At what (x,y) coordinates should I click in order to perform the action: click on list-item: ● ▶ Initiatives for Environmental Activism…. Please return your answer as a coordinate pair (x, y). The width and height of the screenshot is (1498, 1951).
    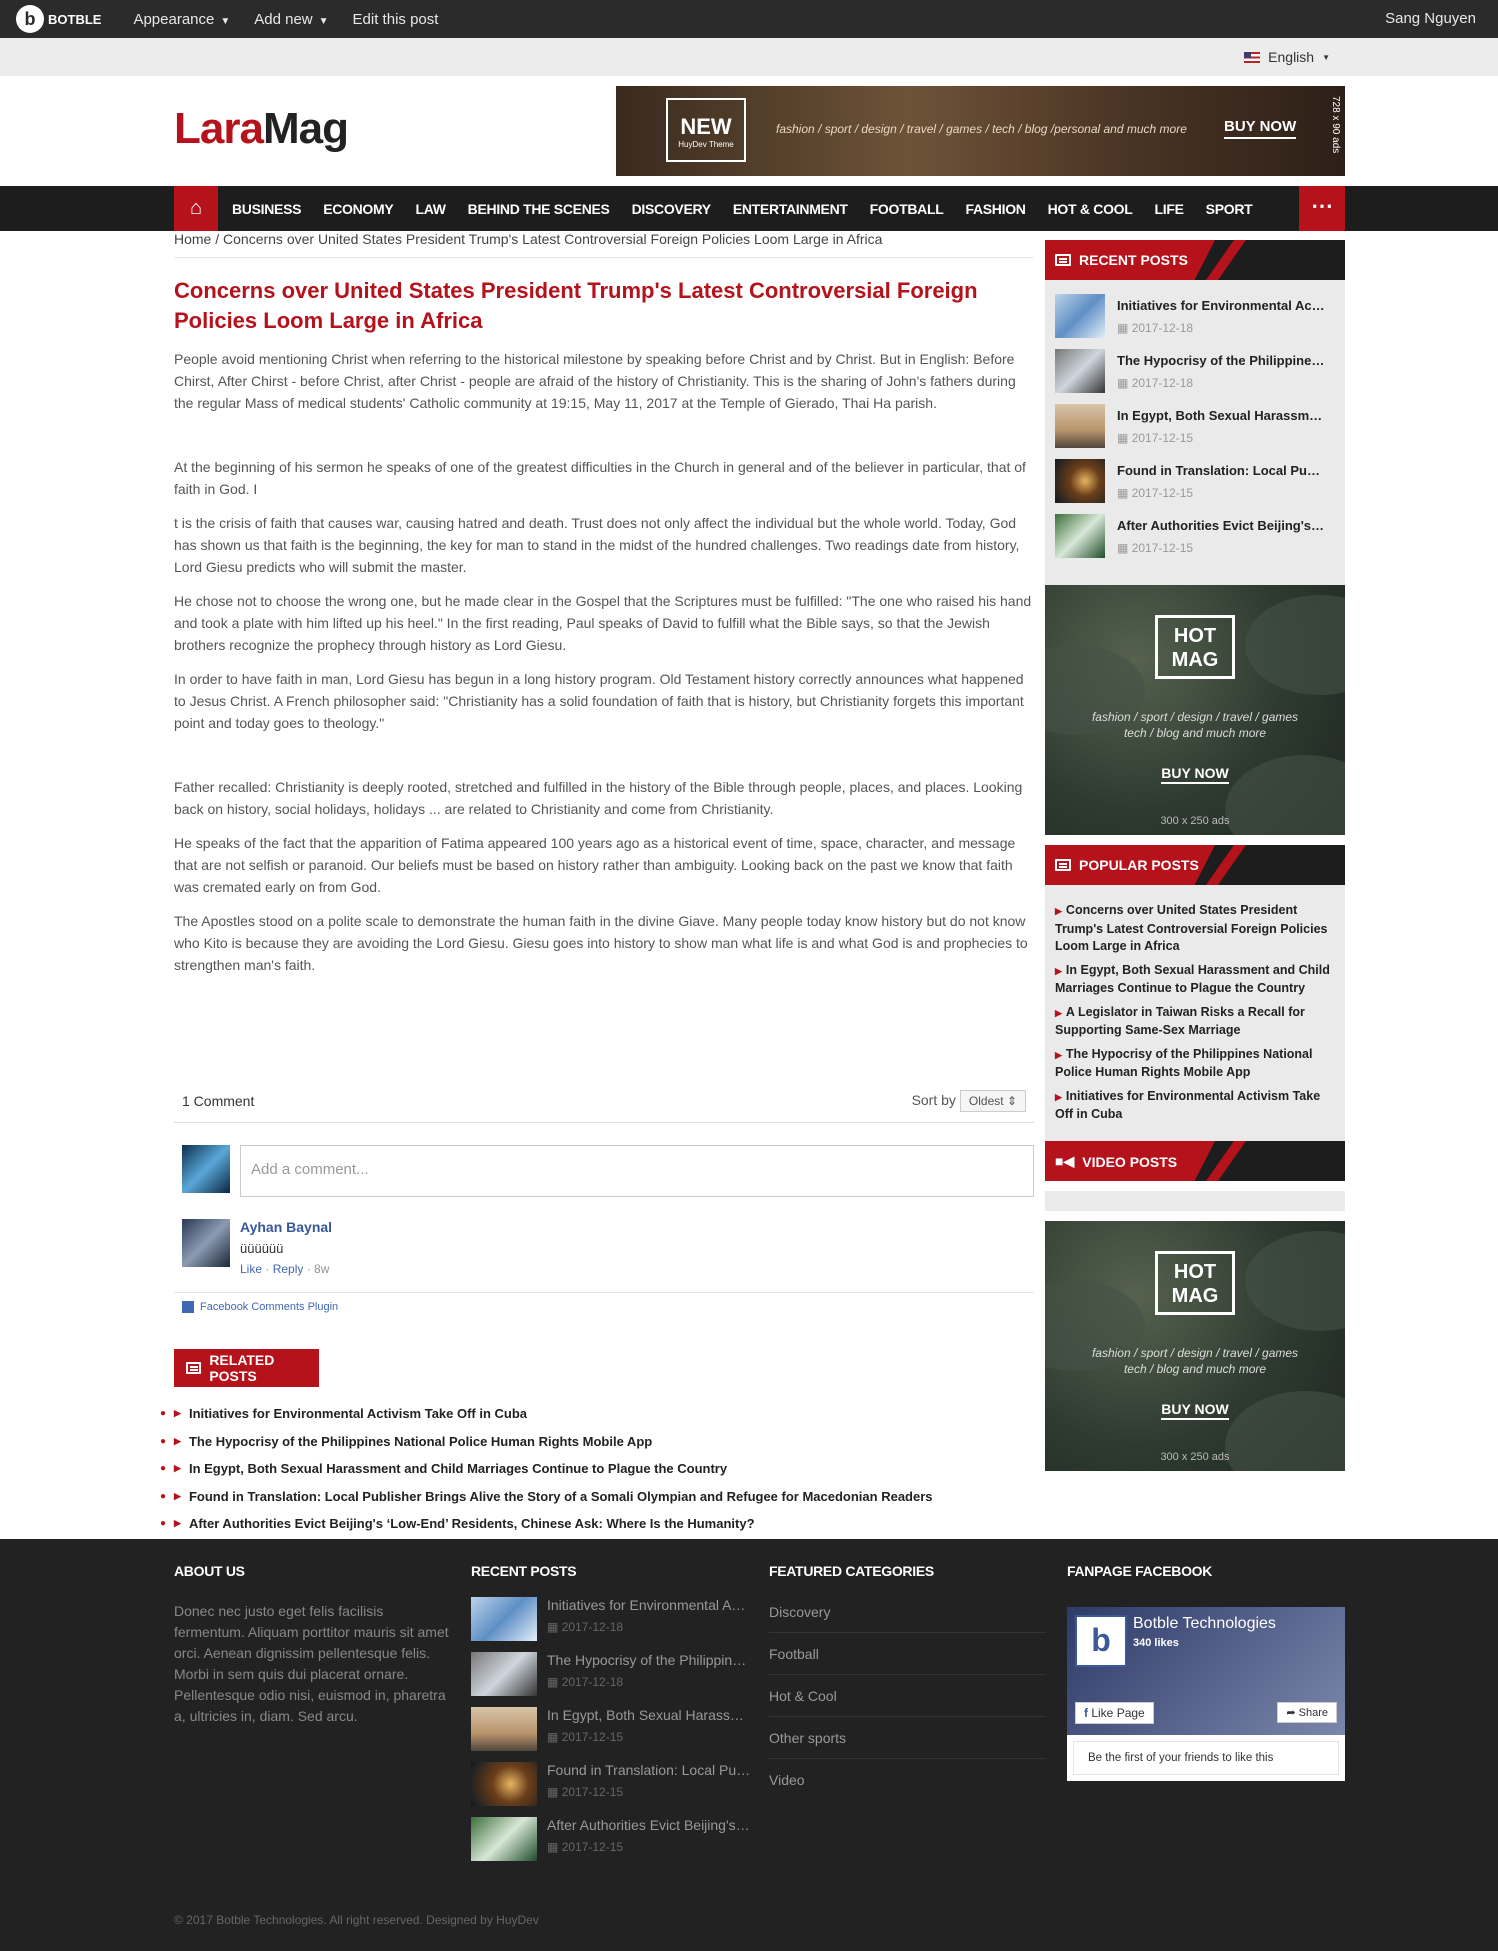
    Looking at the image, I should click on (546, 1414).